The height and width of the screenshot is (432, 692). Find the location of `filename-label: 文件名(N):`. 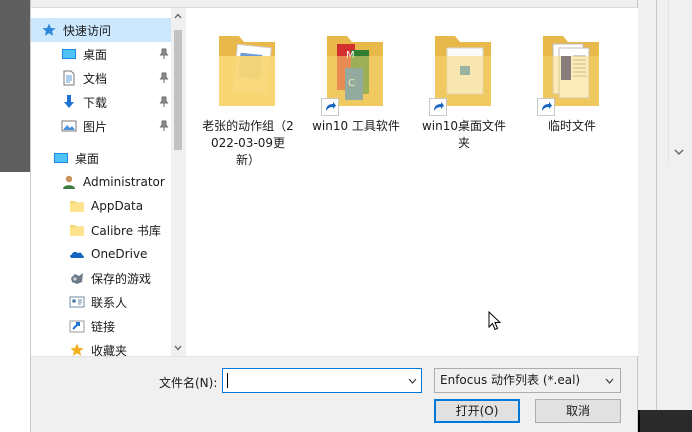

filename-label: 文件名(N): is located at coordinates (188, 383).